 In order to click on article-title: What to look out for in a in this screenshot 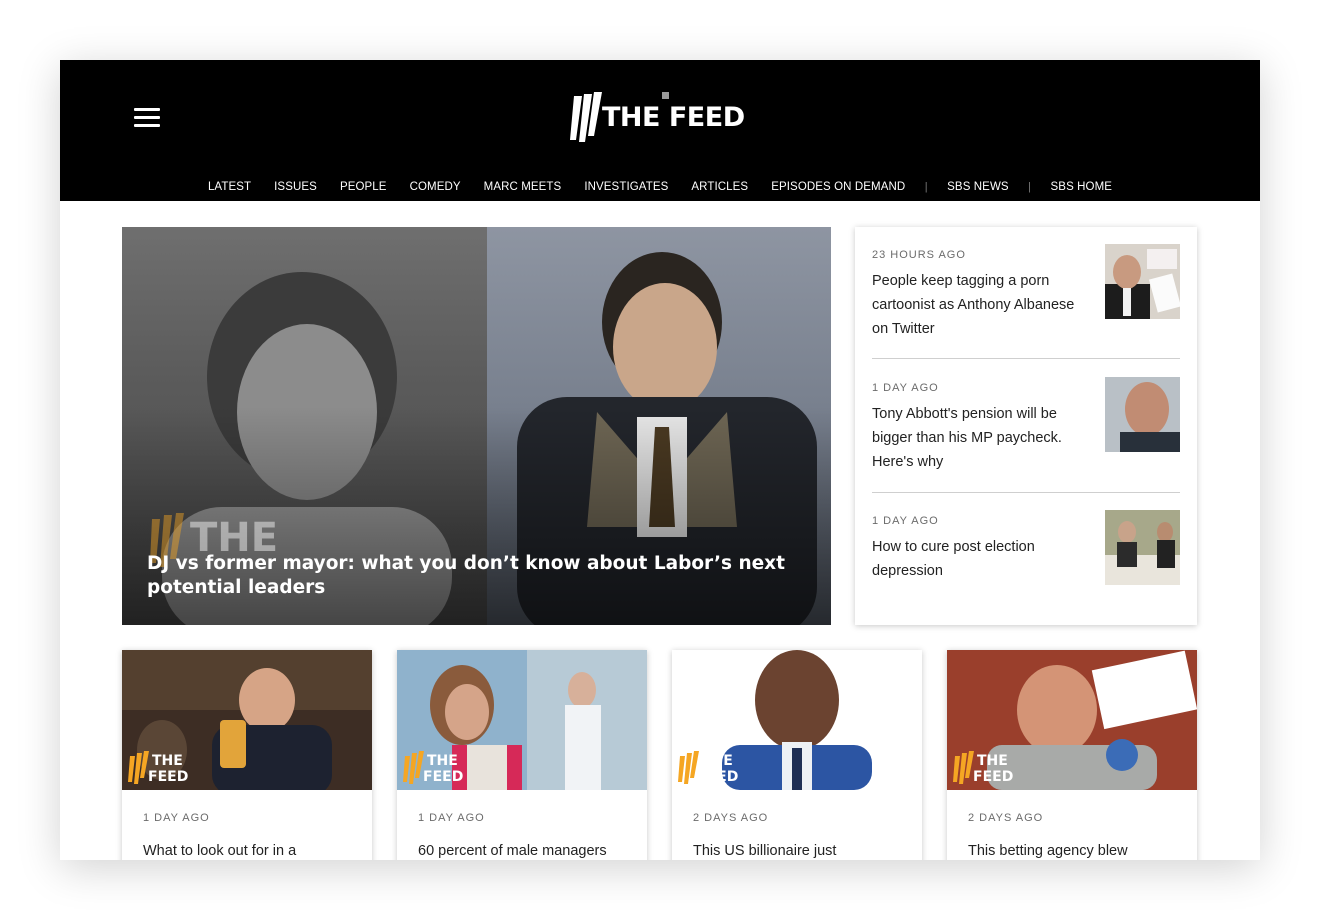, I will do `click(220, 851)`.